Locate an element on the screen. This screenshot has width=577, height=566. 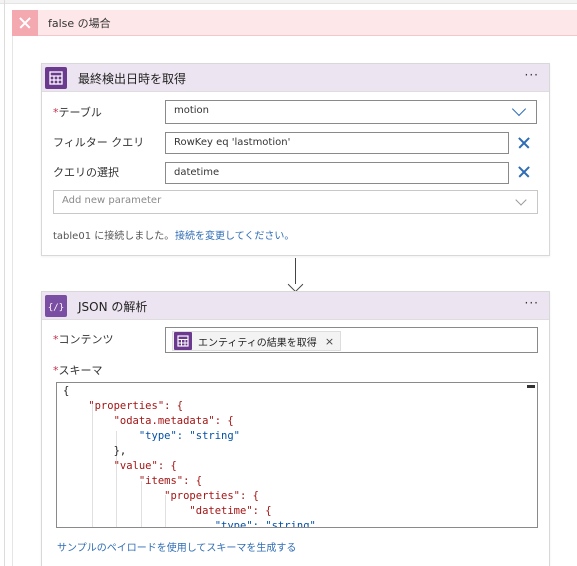
content-label-text: コンテンツ is located at coordinates (86, 339).